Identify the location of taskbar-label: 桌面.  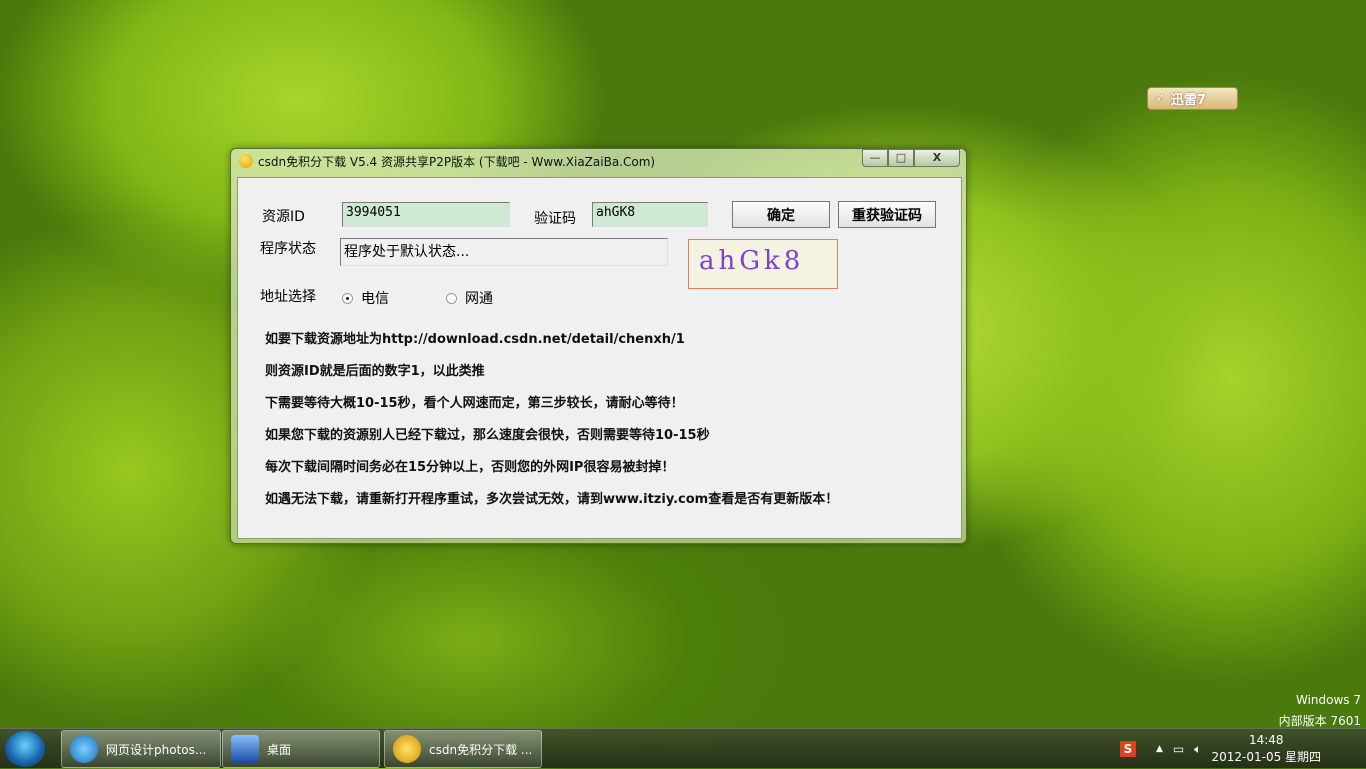
(279, 749).